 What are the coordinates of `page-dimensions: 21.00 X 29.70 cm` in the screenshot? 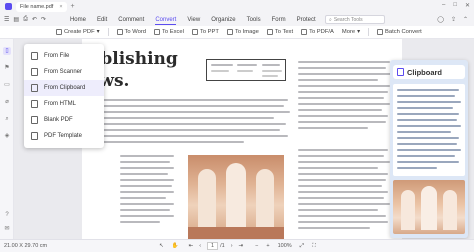 It's located at (26, 246).